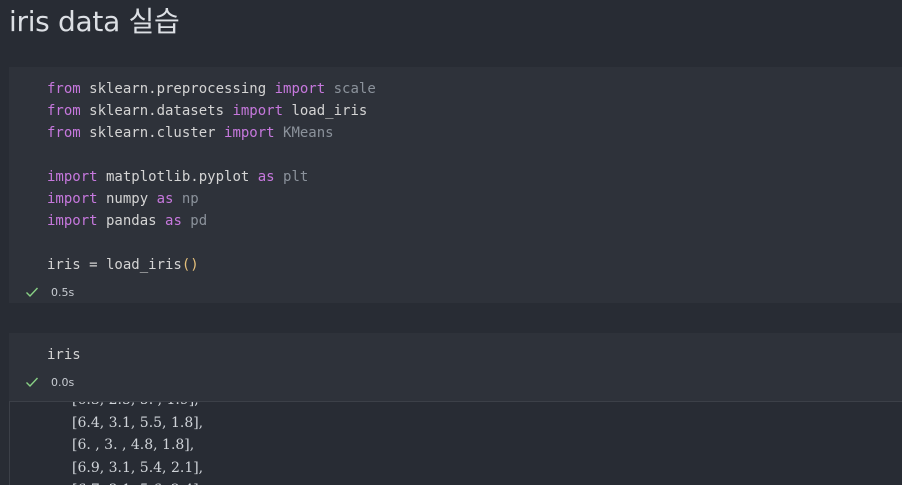 This screenshot has height=485, width=902. I want to click on code-token: pandas, so click(131, 221).